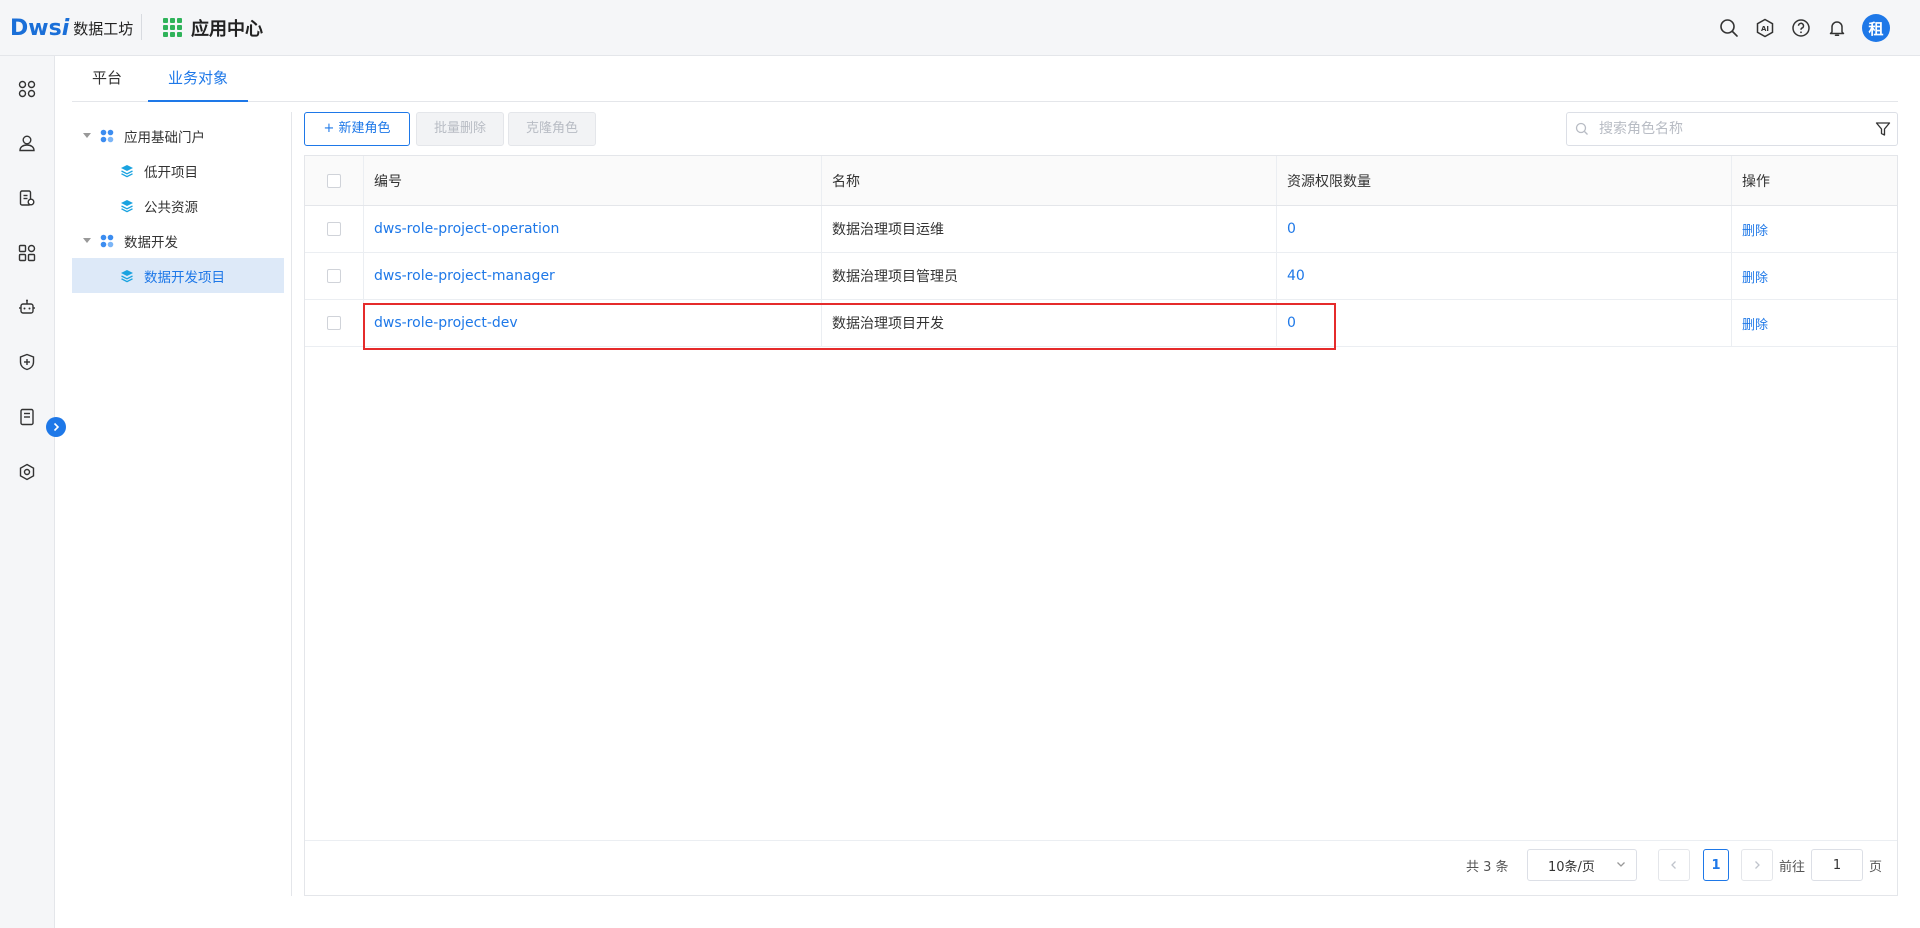 The height and width of the screenshot is (928, 1920). I want to click on new-role-button: + 新建角色, so click(357, 129).